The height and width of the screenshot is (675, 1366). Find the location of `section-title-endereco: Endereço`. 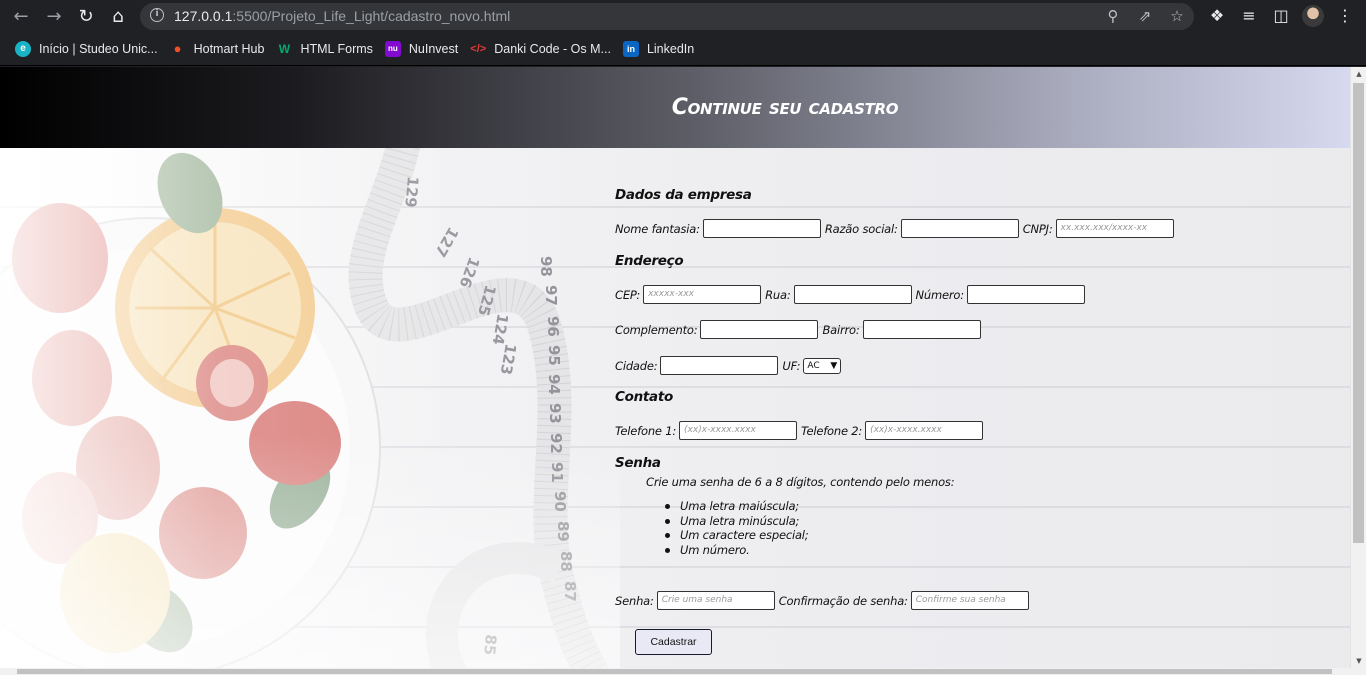

section-title-endereco: Endereço is located at coordinates (649, 261).